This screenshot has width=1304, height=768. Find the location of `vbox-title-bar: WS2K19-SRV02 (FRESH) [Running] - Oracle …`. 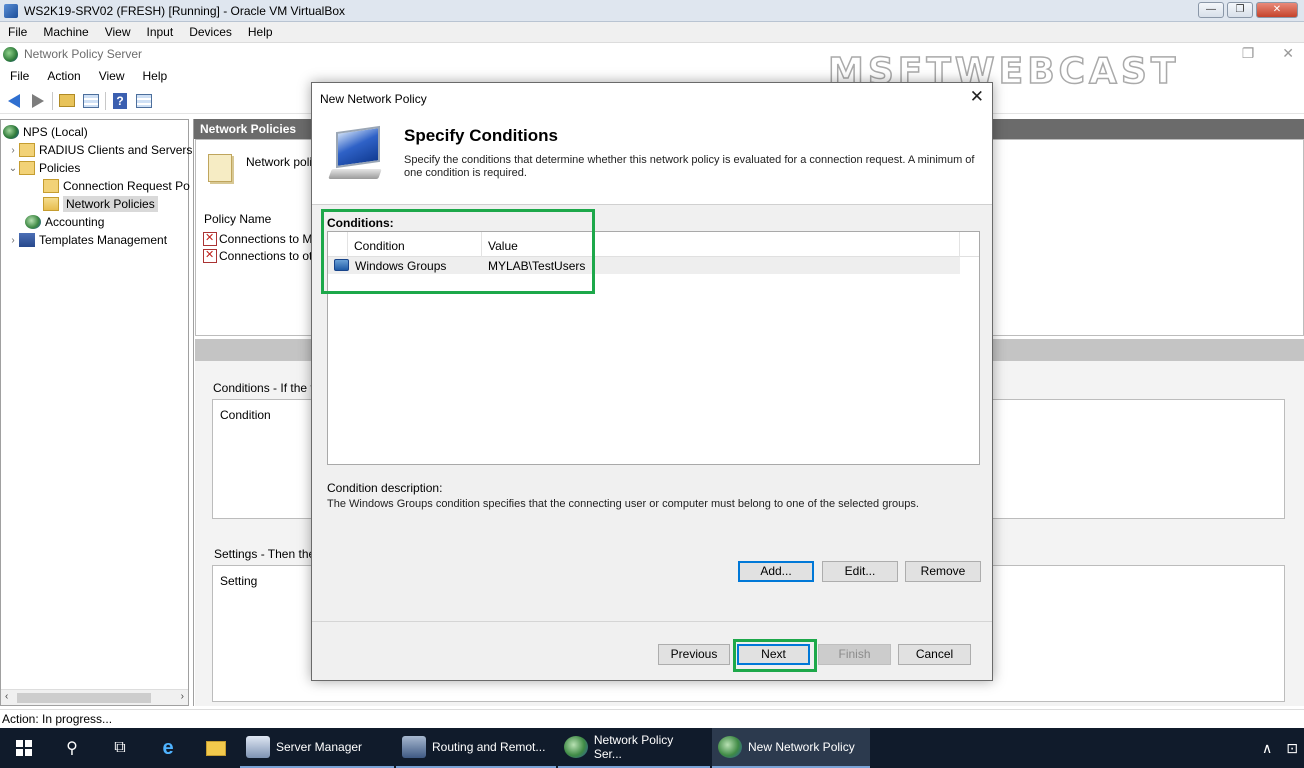

vbox-title-bar: WS2K19-SRV02 (FRESH) [Running] - Oracle … is located at coordinates (652, 11).